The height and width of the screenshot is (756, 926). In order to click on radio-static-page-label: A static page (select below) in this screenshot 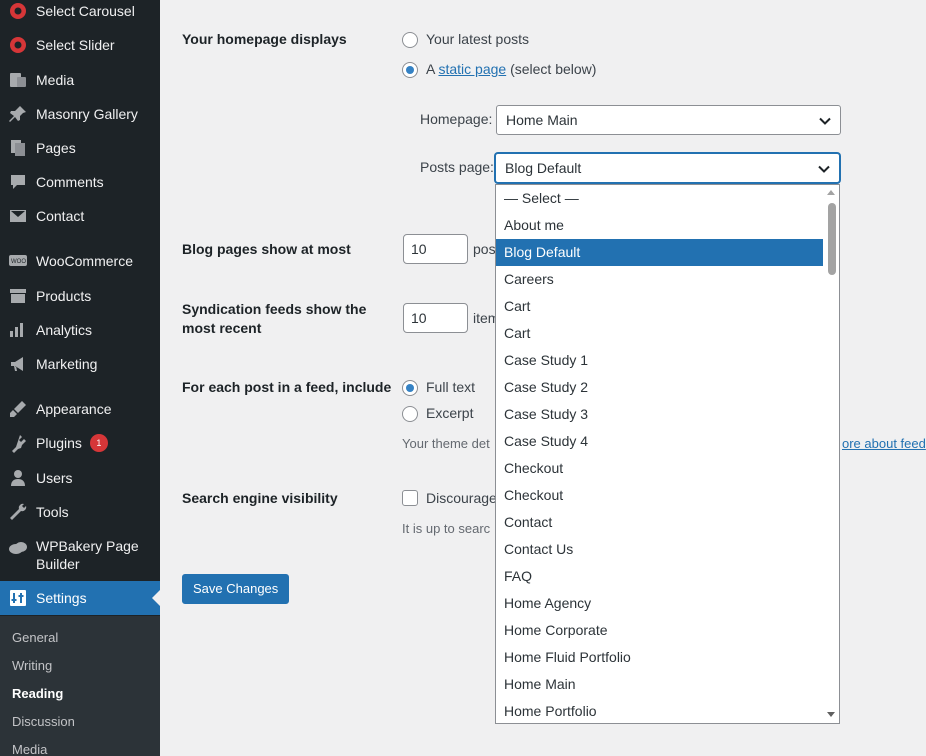, I will do `click(511, 69)`.